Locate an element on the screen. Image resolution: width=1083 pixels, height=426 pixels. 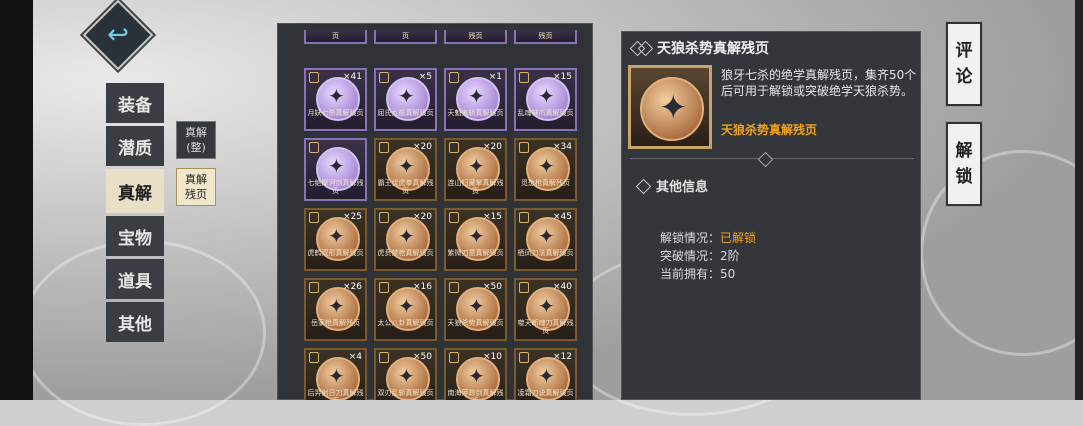
grid-cell: ✦ ×20 连山归藏掌真解残页 is located at coordinates (475, 169).